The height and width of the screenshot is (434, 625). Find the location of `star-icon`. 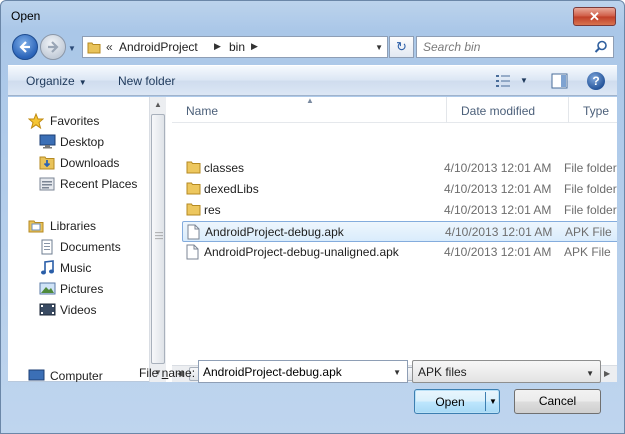

star-icon is located at coordinates (36, 121).